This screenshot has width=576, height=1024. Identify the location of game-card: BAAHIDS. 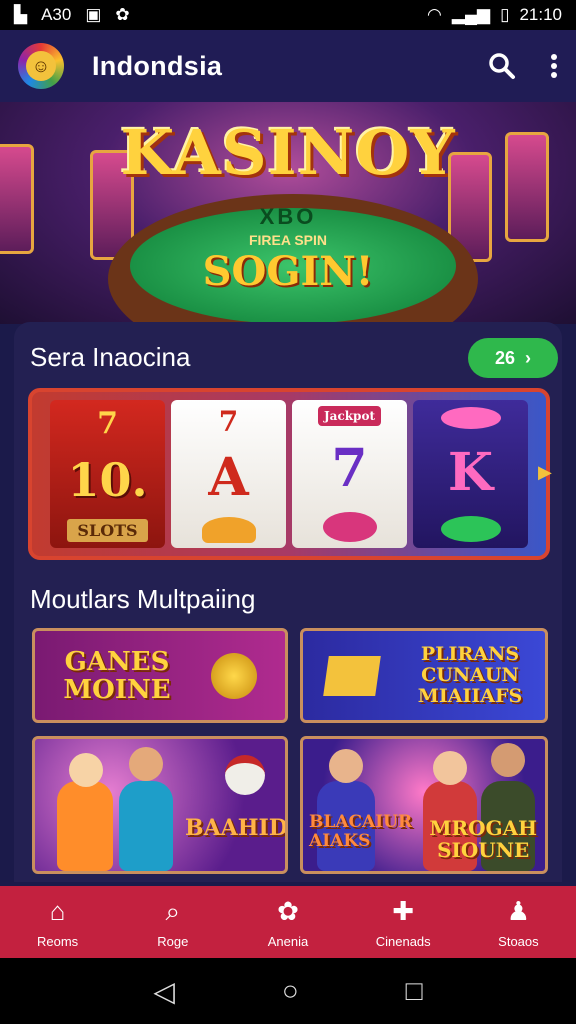
(160, 805).